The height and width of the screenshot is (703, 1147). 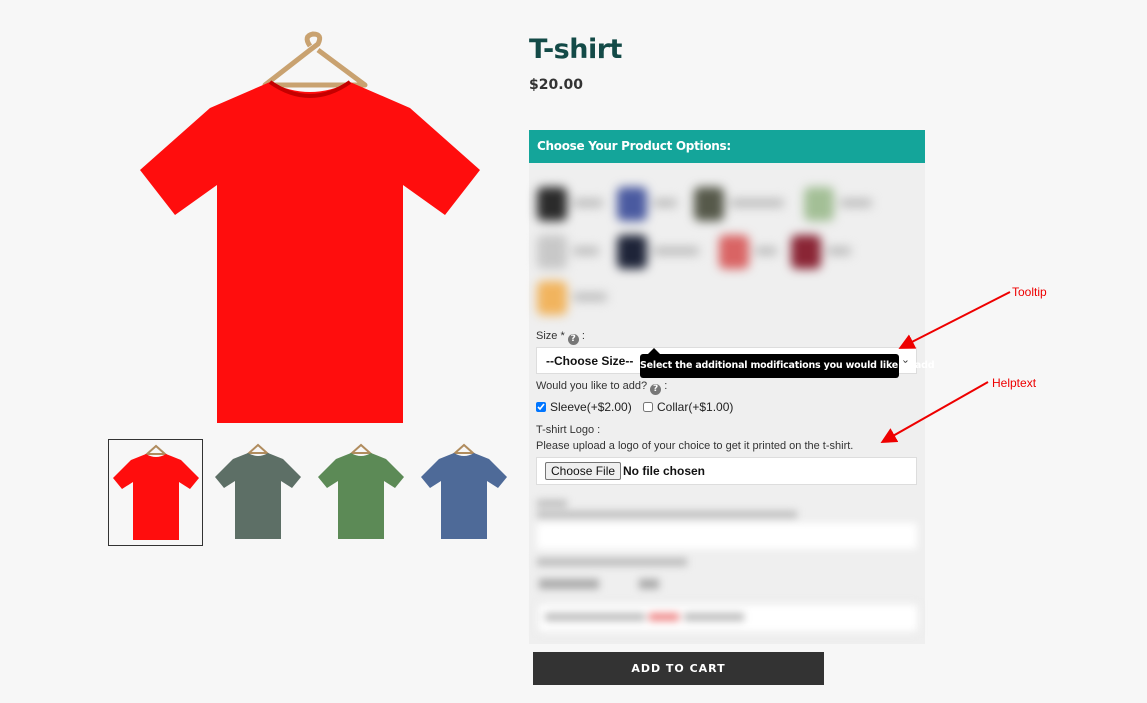 What do you see at coordinates (464, 492) in the screenshot?
I see `thumbnail-blue` at bounding box center [464, 492].